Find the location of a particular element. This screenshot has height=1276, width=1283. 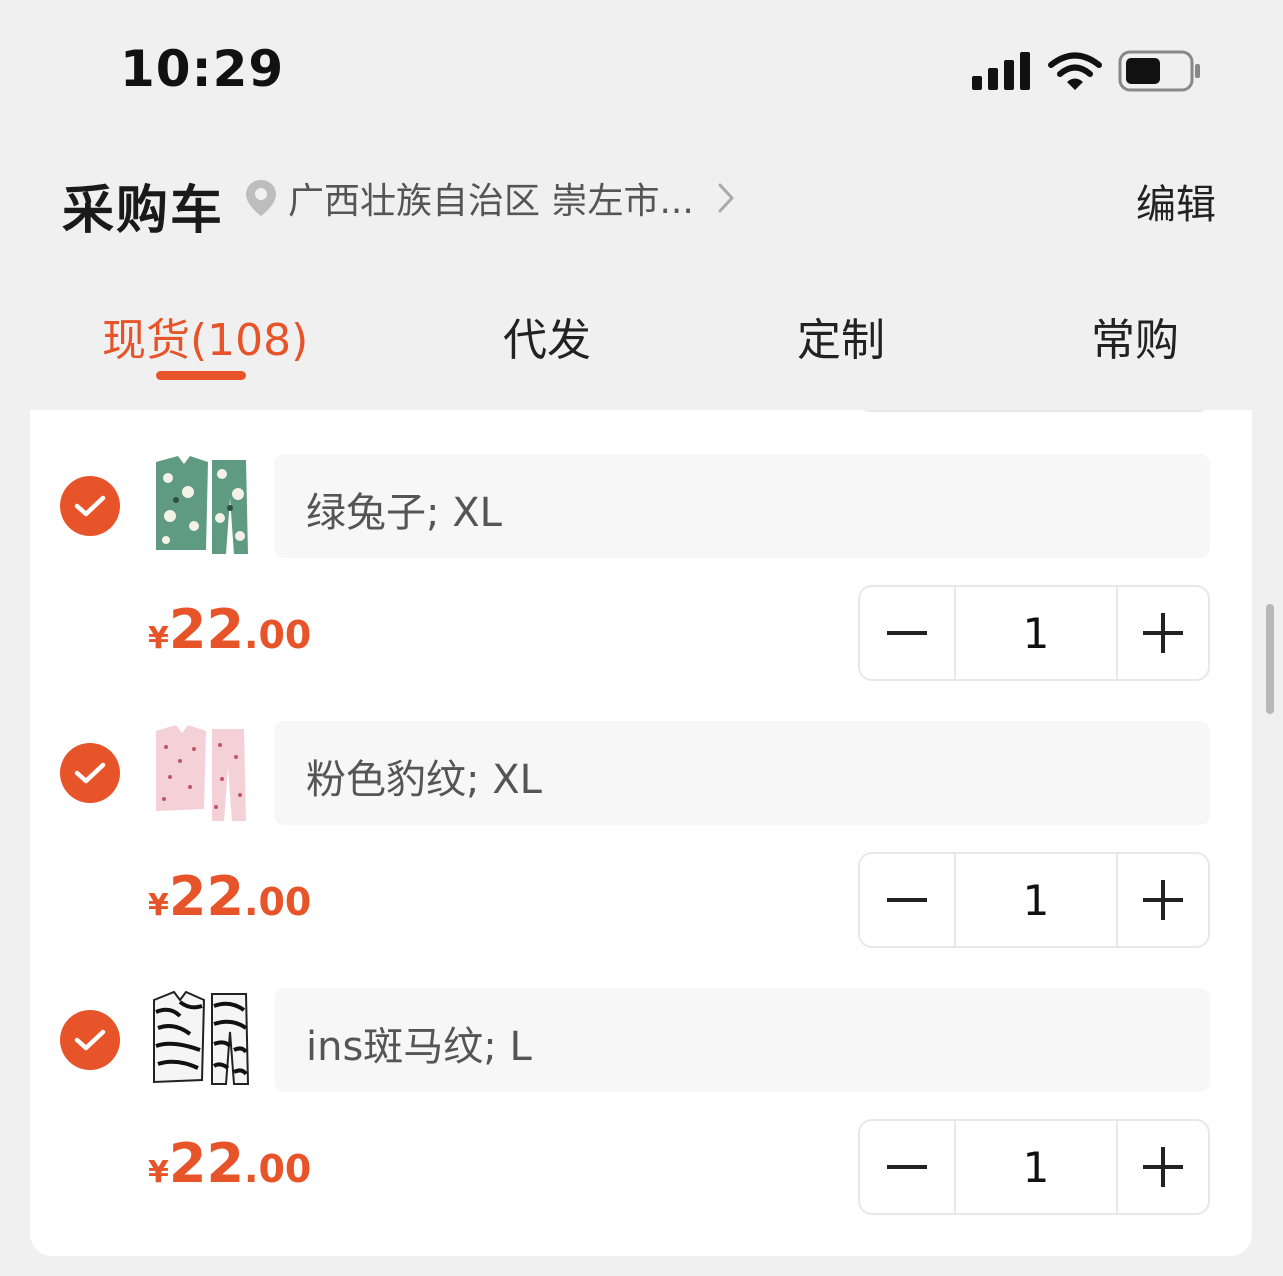

page-title: 采购车 is located at coordinates (143, 211).